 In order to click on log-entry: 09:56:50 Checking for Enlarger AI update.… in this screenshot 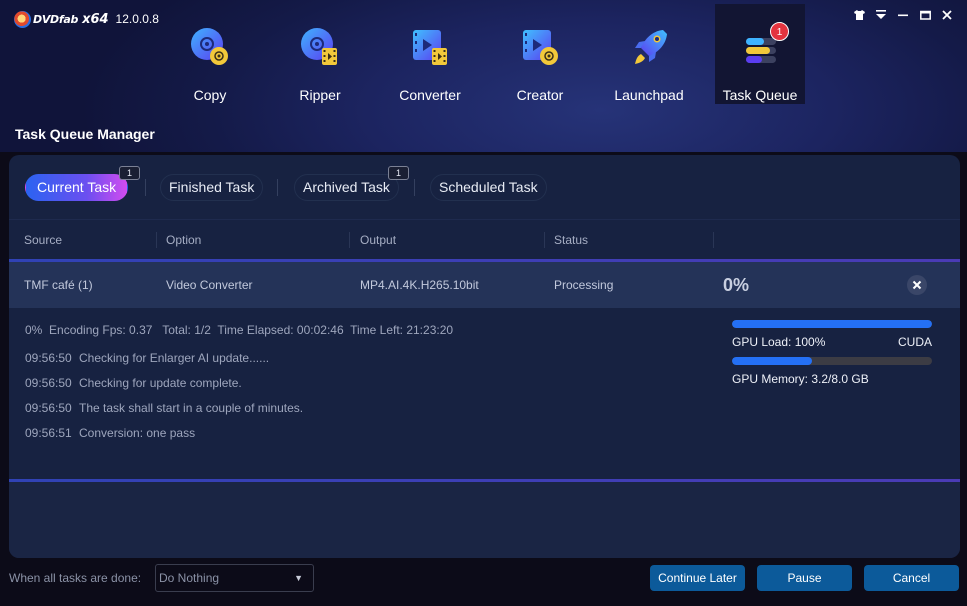, I will do `click(147, 358)`.